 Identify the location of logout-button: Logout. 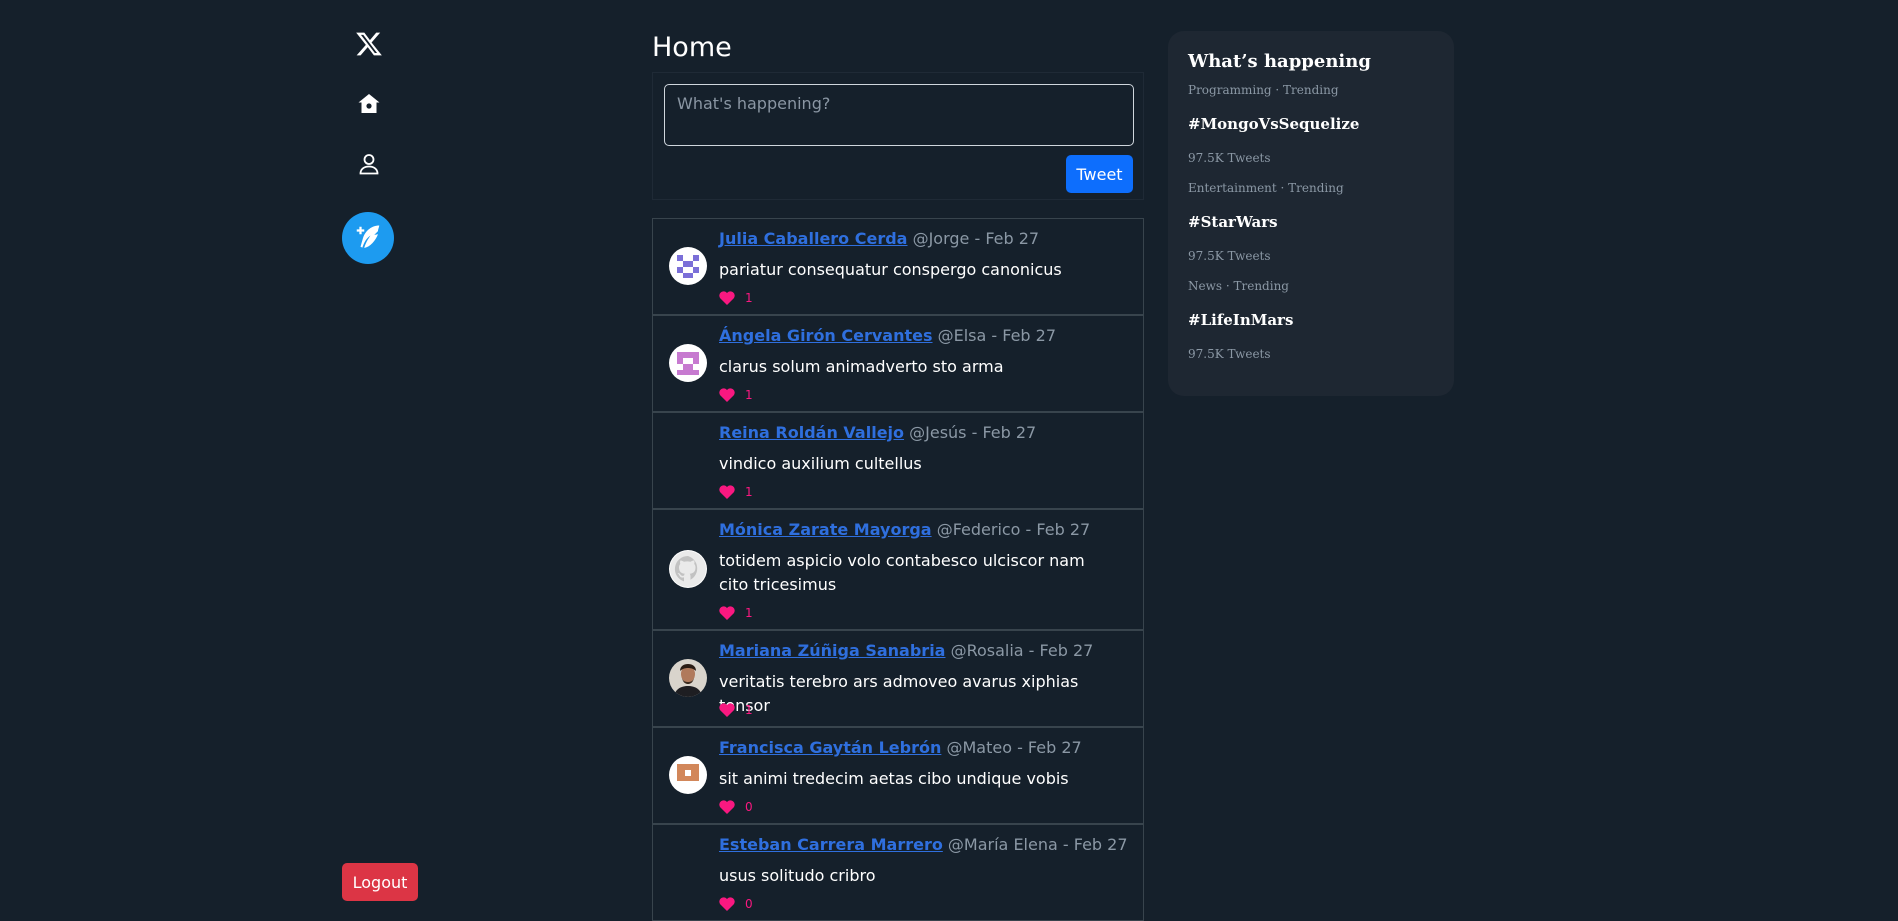
(380, 882).